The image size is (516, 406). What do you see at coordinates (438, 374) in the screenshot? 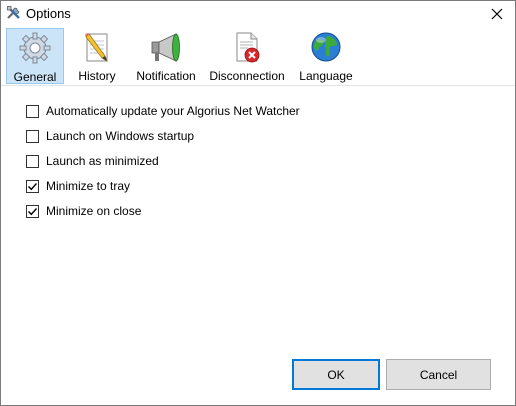
I see `cancel-button: Cancel` at bounding box center [438, 374].